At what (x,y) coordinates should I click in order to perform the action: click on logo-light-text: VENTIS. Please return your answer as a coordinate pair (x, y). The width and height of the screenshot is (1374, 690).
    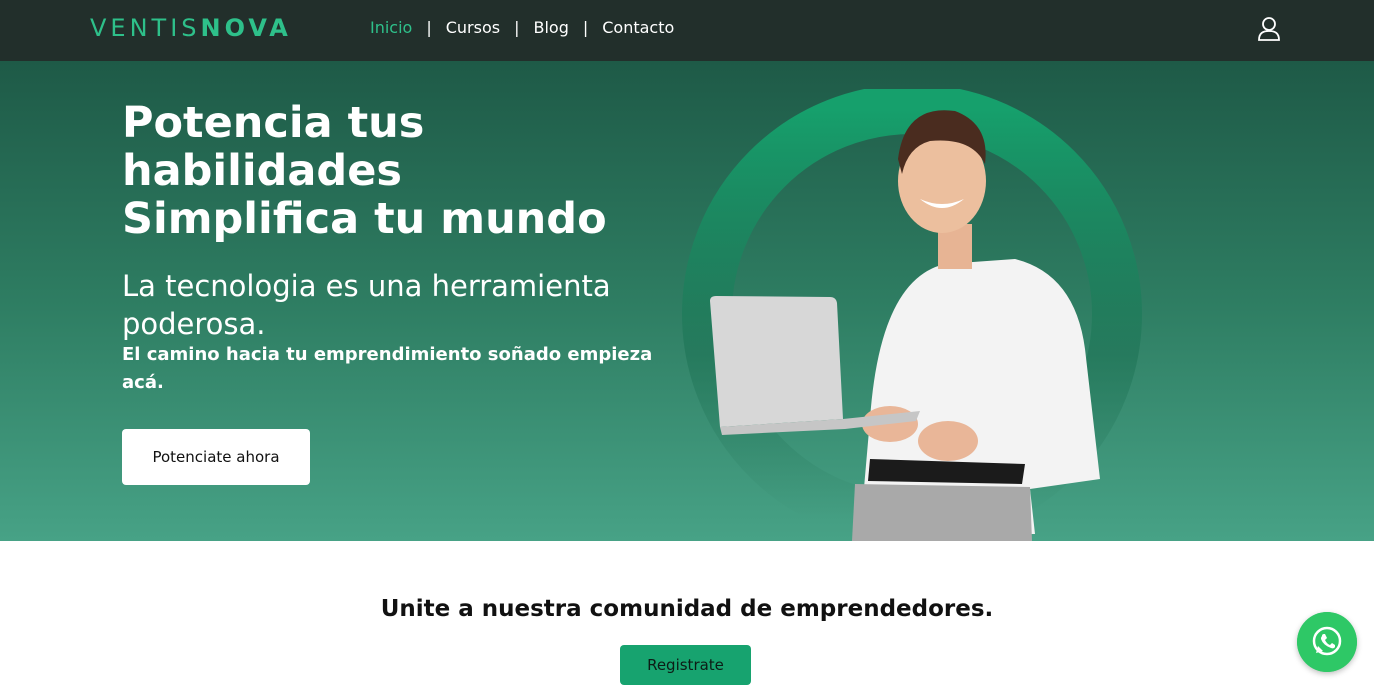
    Looking at the image, I should click on (145, 28).